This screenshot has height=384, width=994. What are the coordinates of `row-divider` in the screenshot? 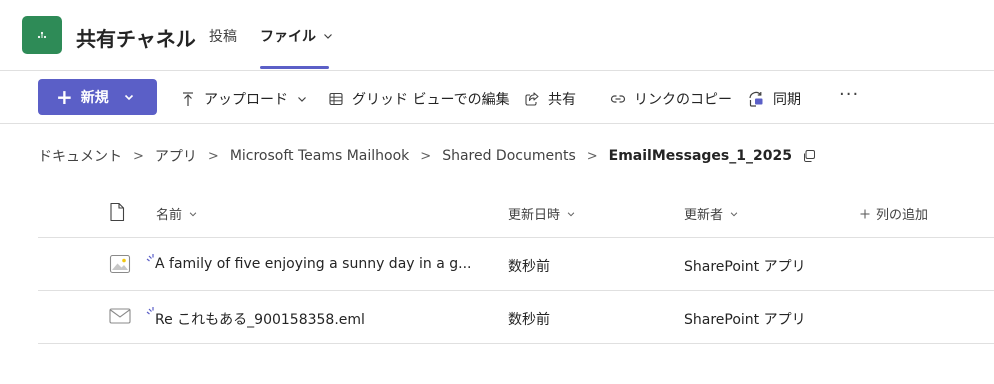 It's located at (516, 343).